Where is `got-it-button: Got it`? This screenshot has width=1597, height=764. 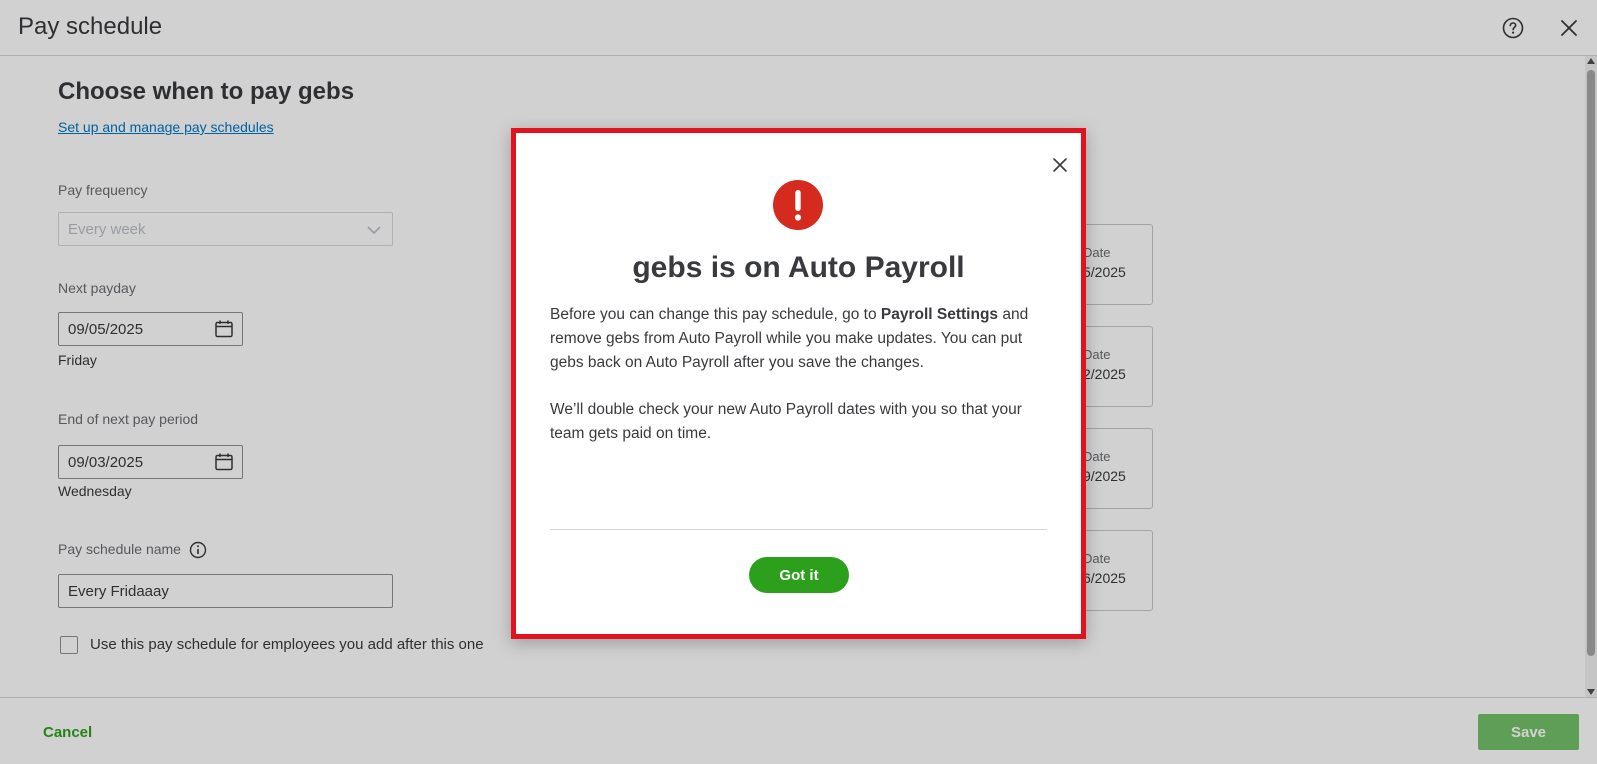
got-it-button: Got it is located at coordinates (799, 575).